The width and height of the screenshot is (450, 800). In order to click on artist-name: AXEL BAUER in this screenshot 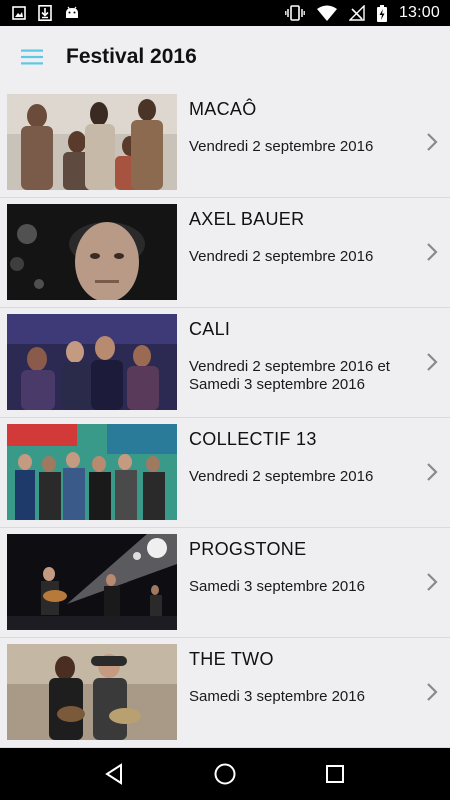, I will do `click(247, 219)`.